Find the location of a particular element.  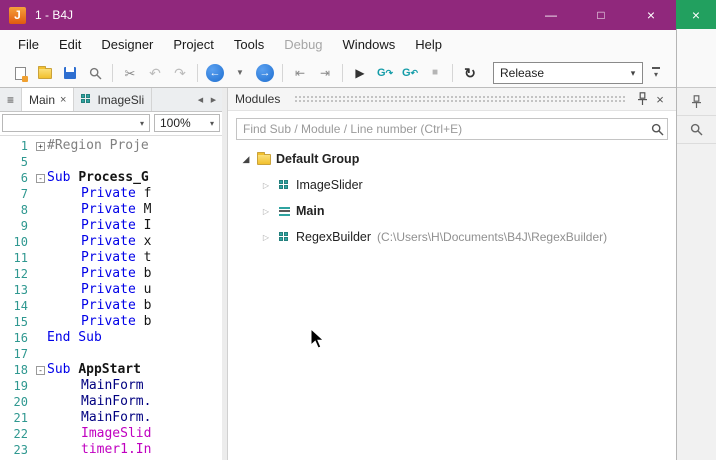

tree-item-label: RegexBuilder is located at coordinates (334, 237).